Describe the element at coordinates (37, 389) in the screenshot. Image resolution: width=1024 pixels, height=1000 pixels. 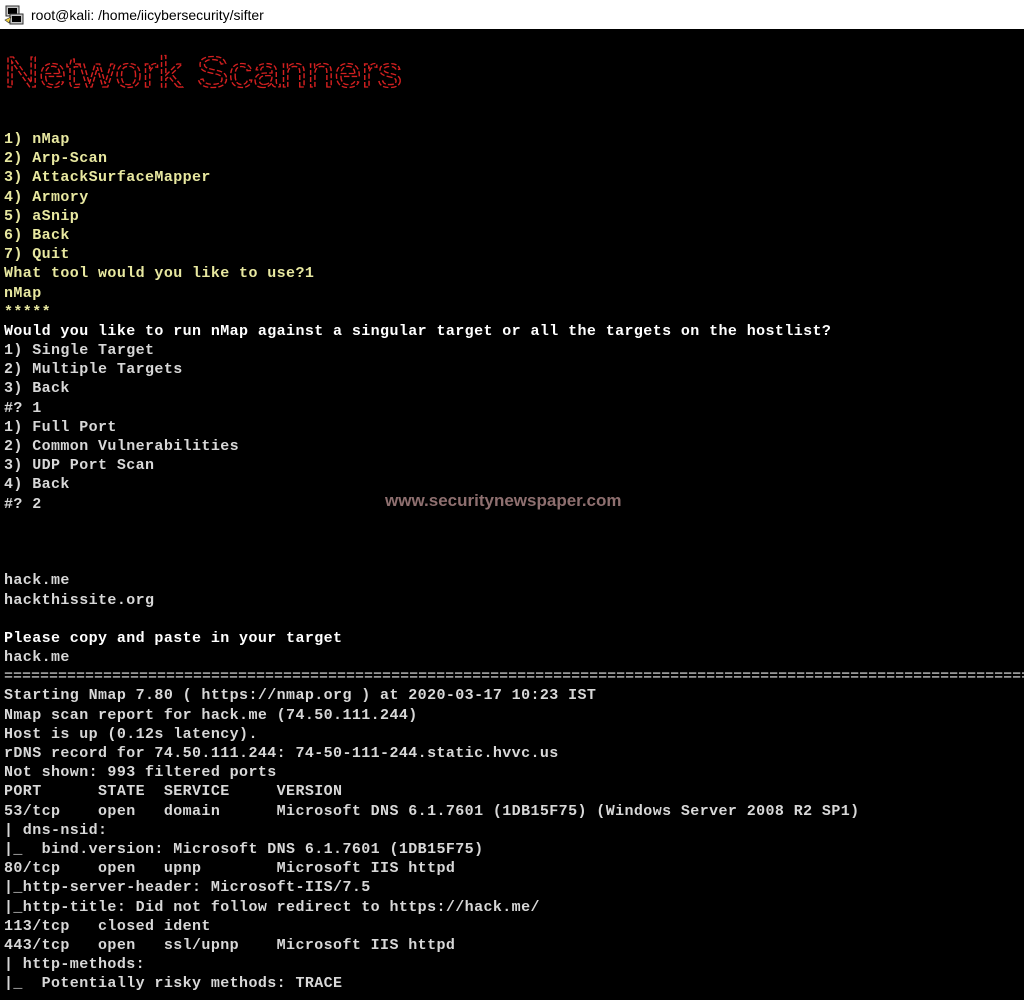
I see `terminal-line: 3) Back` at that location.